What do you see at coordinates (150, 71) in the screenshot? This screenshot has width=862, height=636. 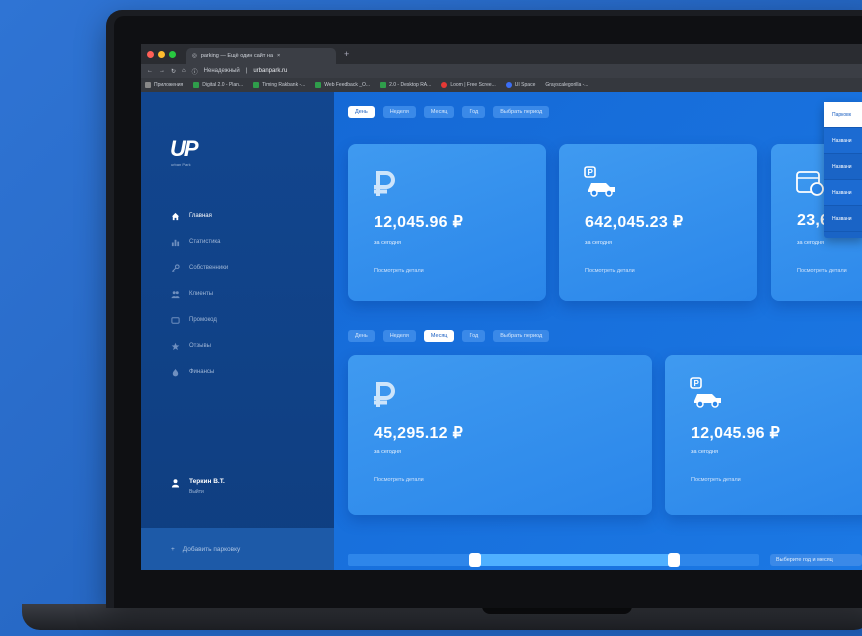 I see `back-icon: ←` at bounding box center [150, 71].